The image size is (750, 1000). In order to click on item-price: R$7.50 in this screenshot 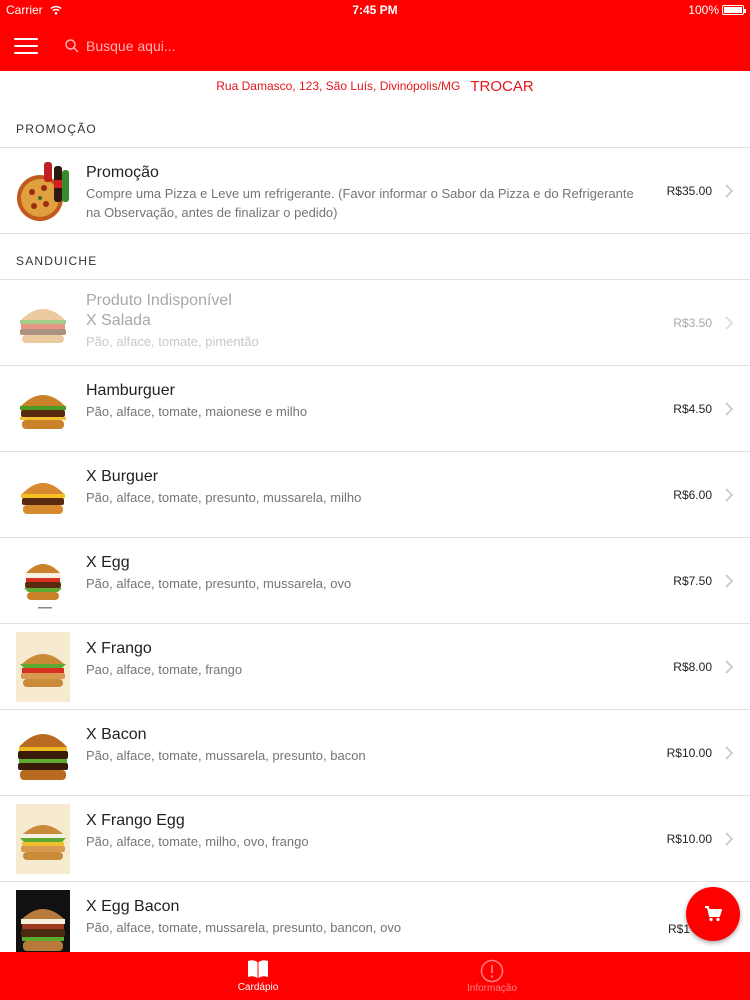, I will do `click(692, 581)`.